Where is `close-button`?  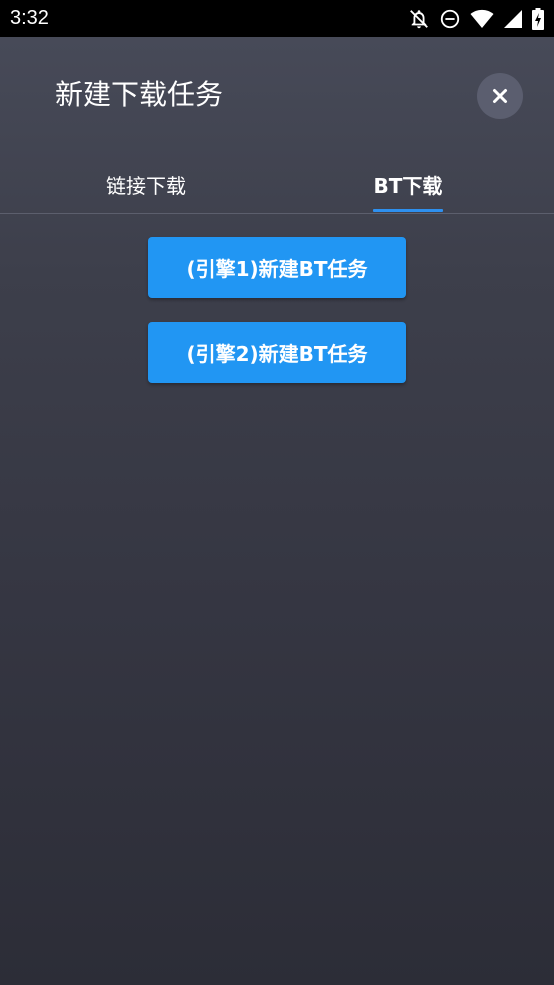
close-button is located at coordinates (500, 96).